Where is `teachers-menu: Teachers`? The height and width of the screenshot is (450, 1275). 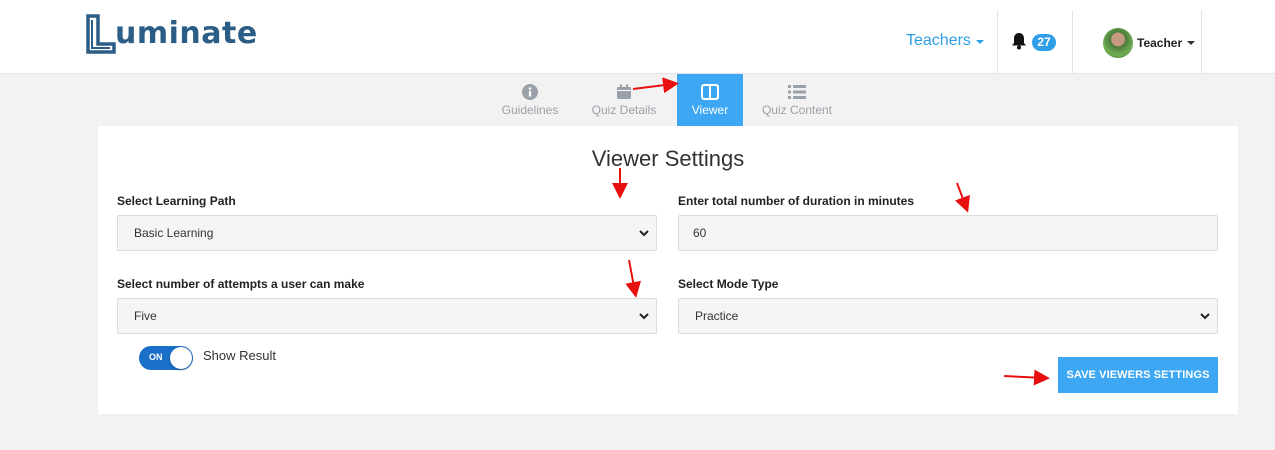
teachers-menu: Teachers is located at coordinates (945, 41).